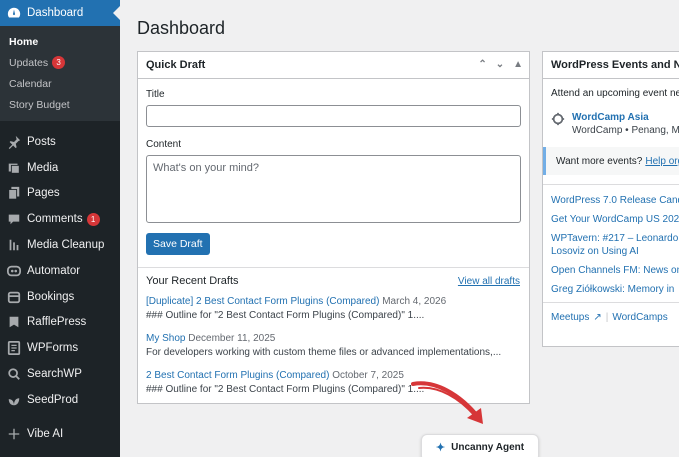  I want to click on chevron-down-icon: ⌄, so click(500, 64).